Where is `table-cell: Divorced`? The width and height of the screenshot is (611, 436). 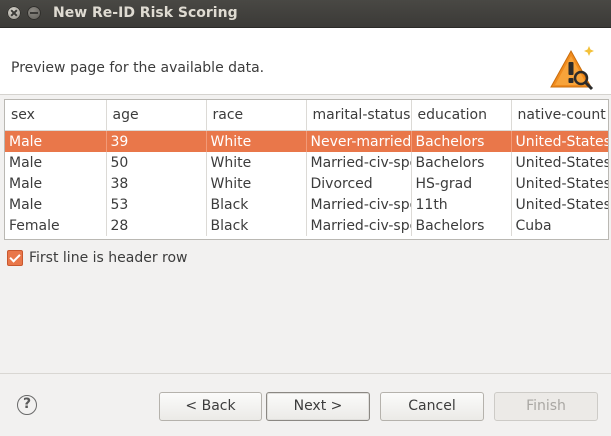 table-cell: Divorced is located at coordinates (359, 183).